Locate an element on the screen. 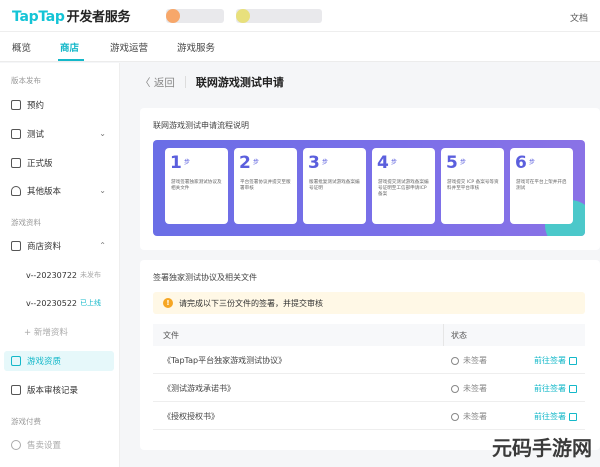 This screenshot has width=600, height=467. sidebar-item-other-versions: 其他版本 ⌄ is located at coordinates (59, 191).